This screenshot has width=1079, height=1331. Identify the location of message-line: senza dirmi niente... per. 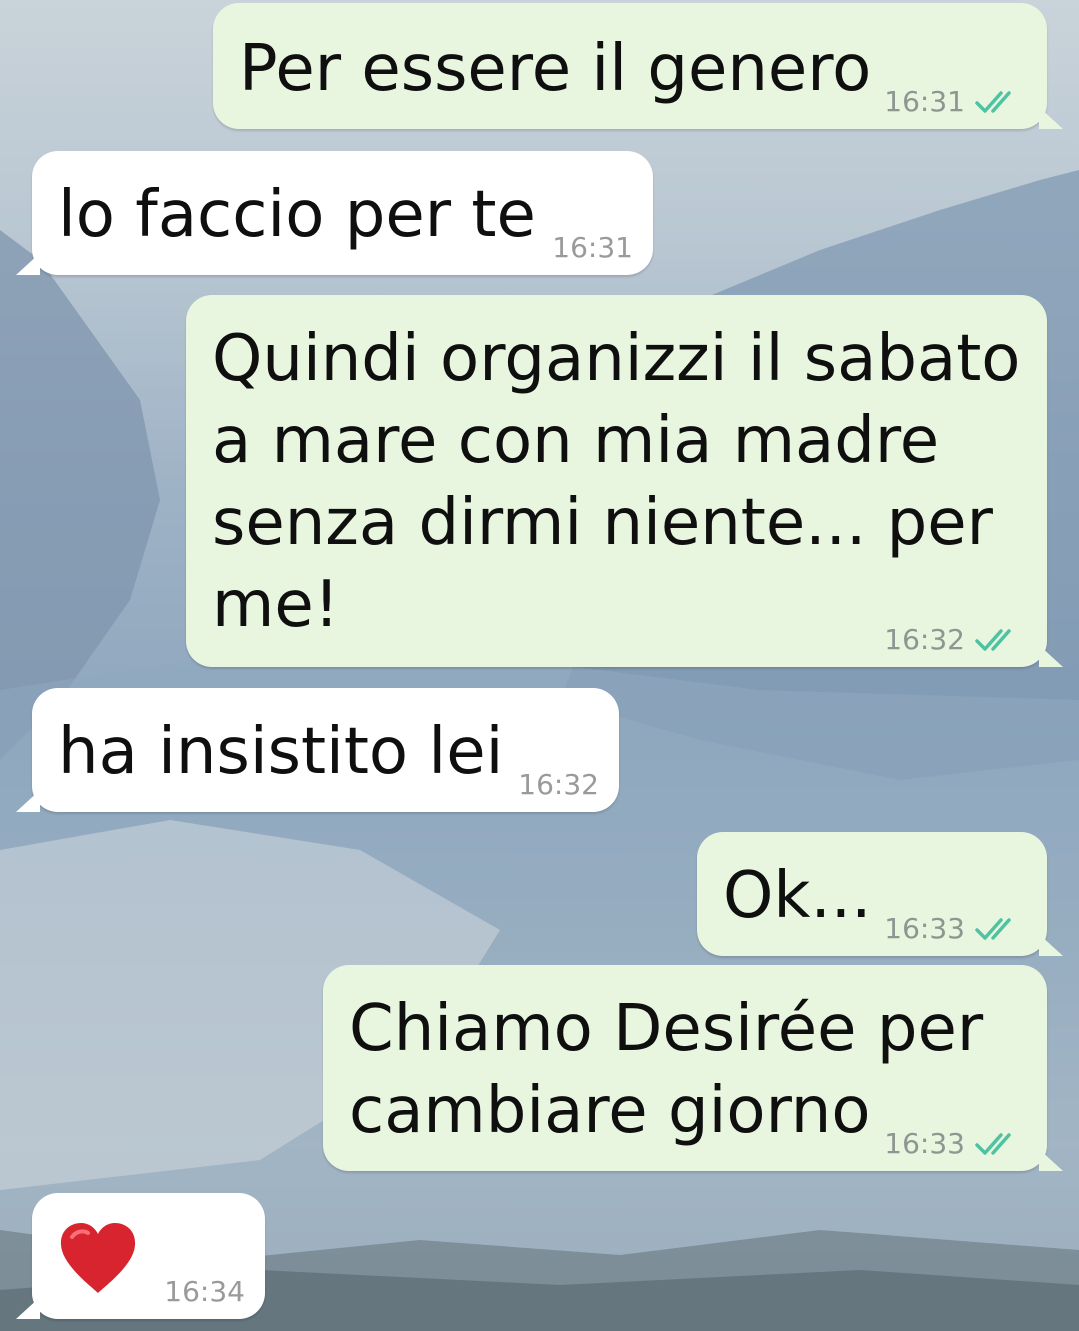
(602, 523).